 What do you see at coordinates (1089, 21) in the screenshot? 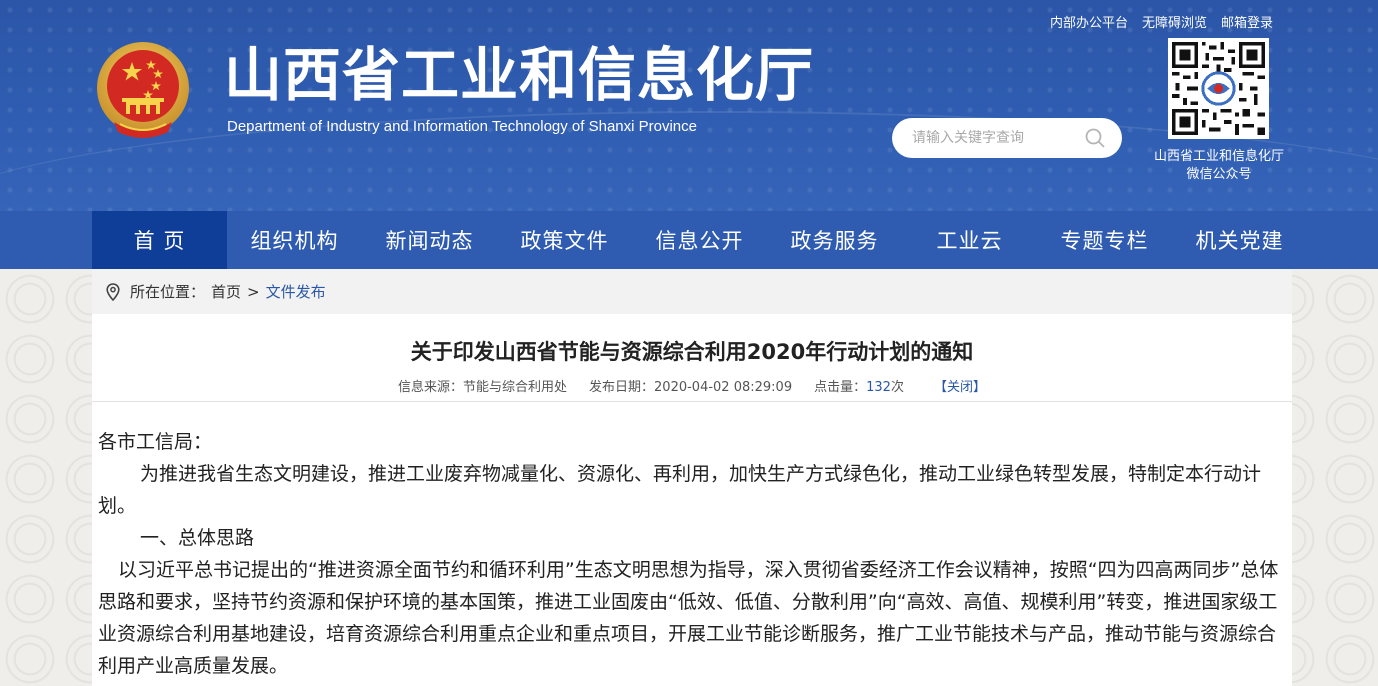
I see `internal-office-link: 内部办公平台` at bounding box center [1089, 21].